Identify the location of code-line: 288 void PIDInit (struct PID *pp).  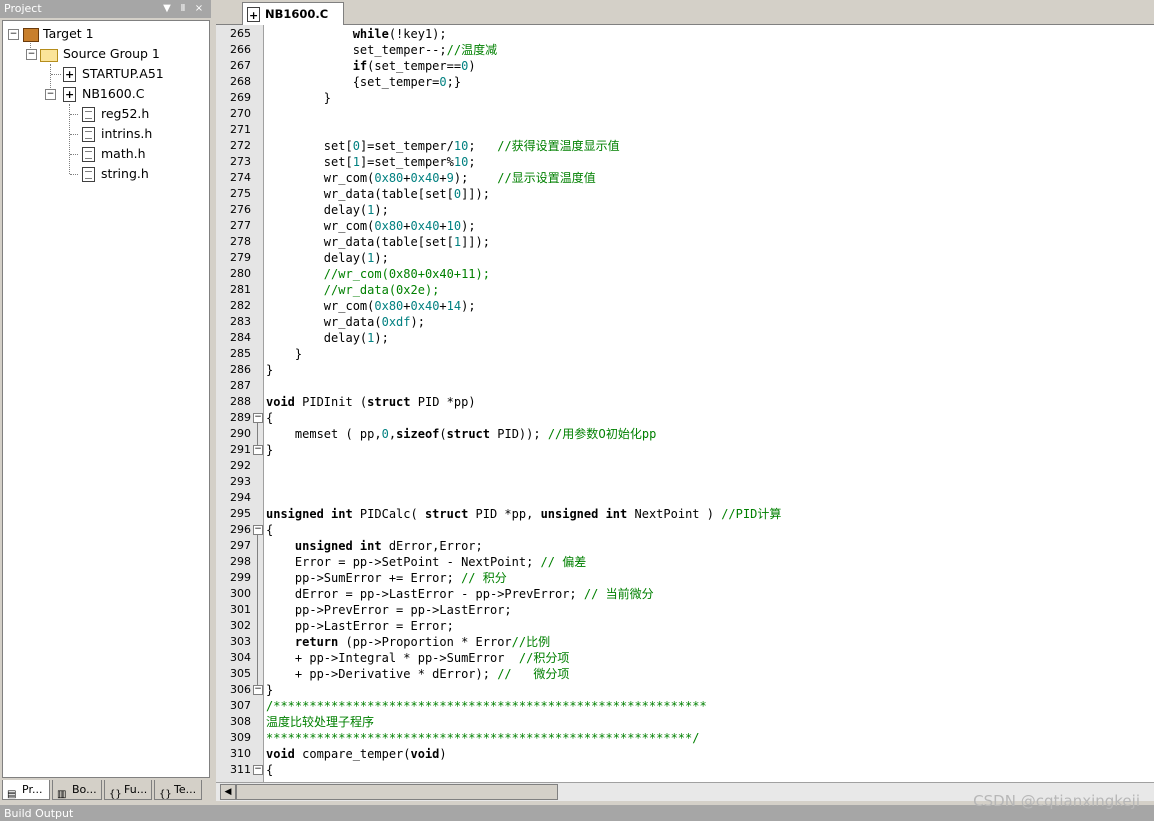
(685, 402).